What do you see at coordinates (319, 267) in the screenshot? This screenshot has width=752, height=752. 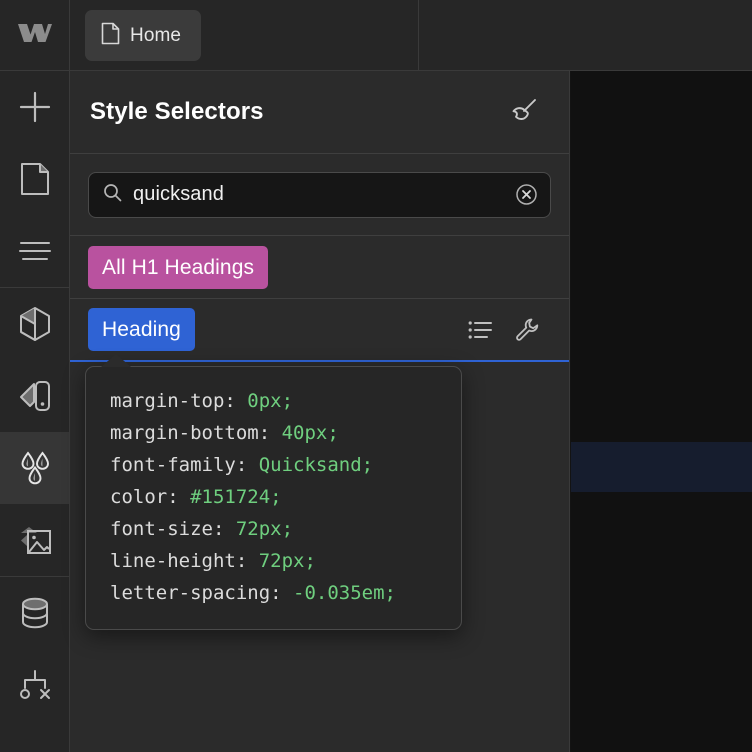 I see `selector-row-all-h1-headings: All H1 Headings` at bounding box center [319, 267].